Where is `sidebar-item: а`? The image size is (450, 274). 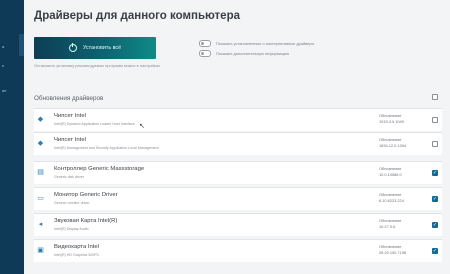
sidebar-item: а is located at coordinates (3, 46).